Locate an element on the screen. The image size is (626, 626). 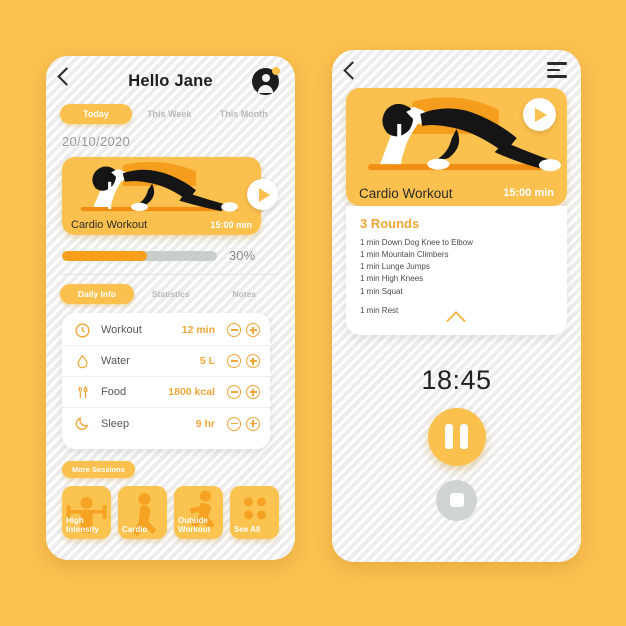
workout-card-title: Cardio Workout is located at coordinates (109, 225).